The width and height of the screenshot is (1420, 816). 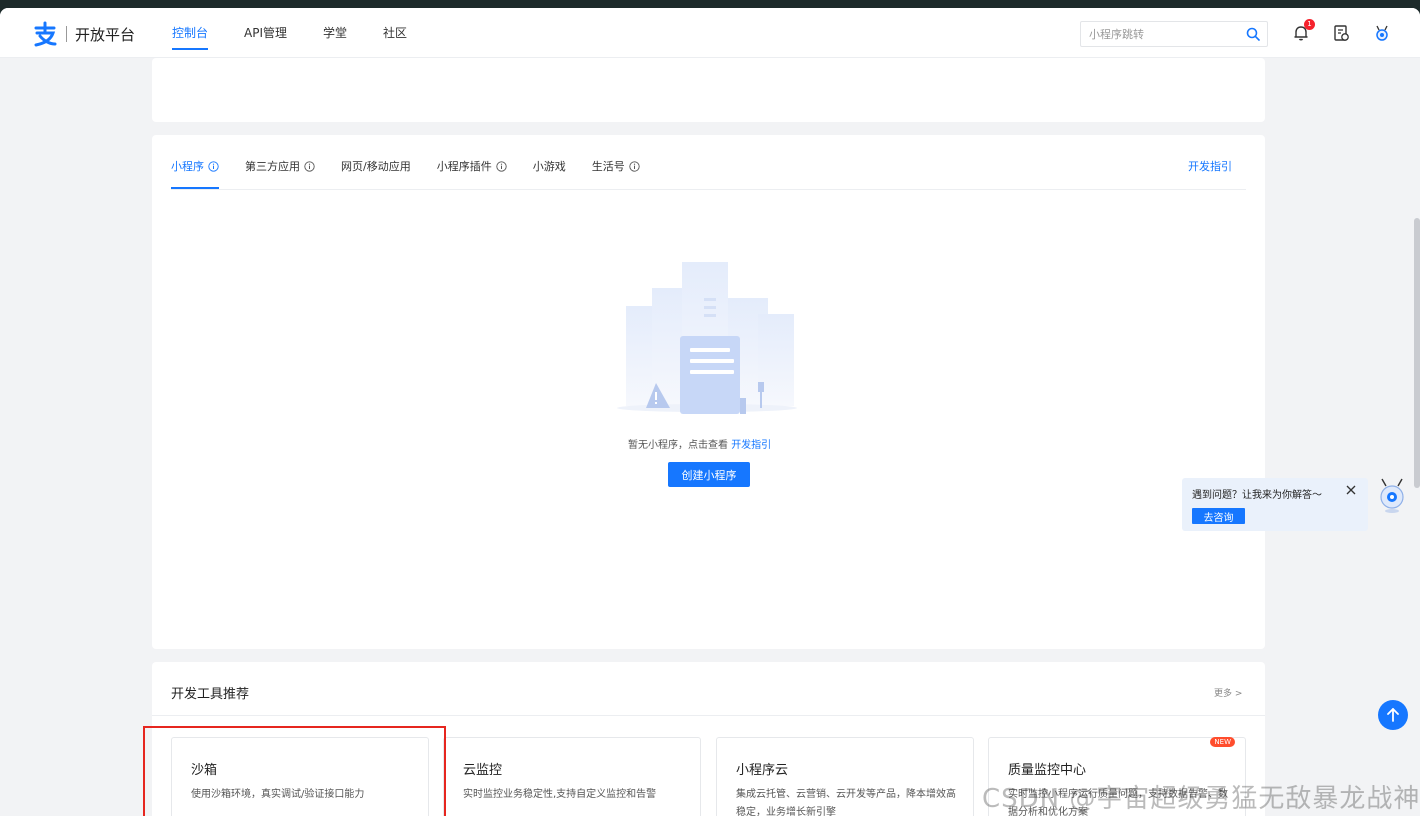 I want to click on tab-third-party-app: 第三方应用, so click(x=280, y=166).